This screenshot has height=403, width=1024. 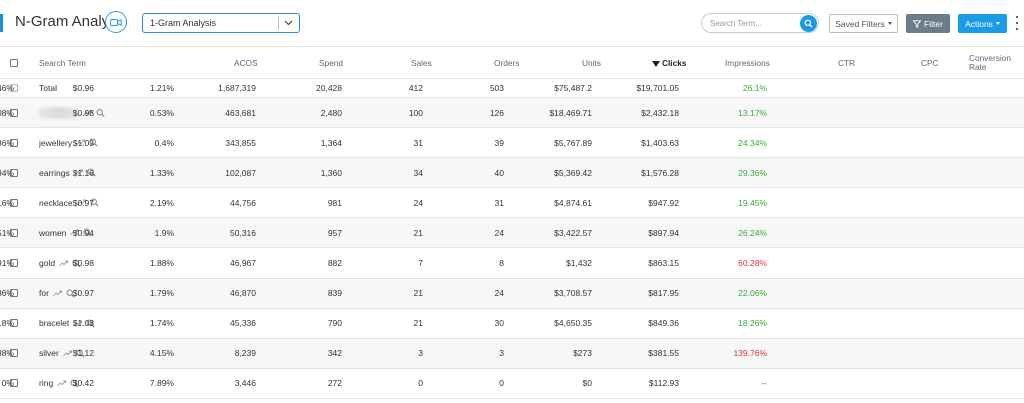 I want to click on cell-sales: $5,767.89, so click(x=573, y=142).